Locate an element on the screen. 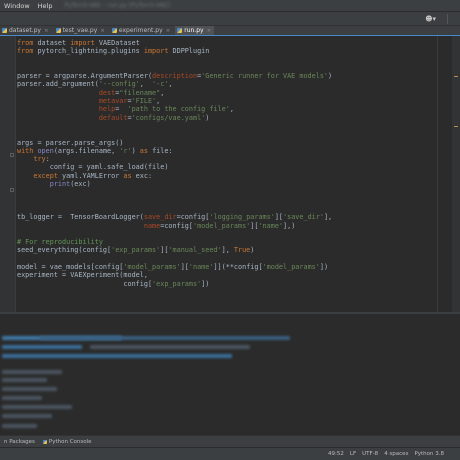 The image size is (460, 460). code-token: description is located at coordinates (175, 76).